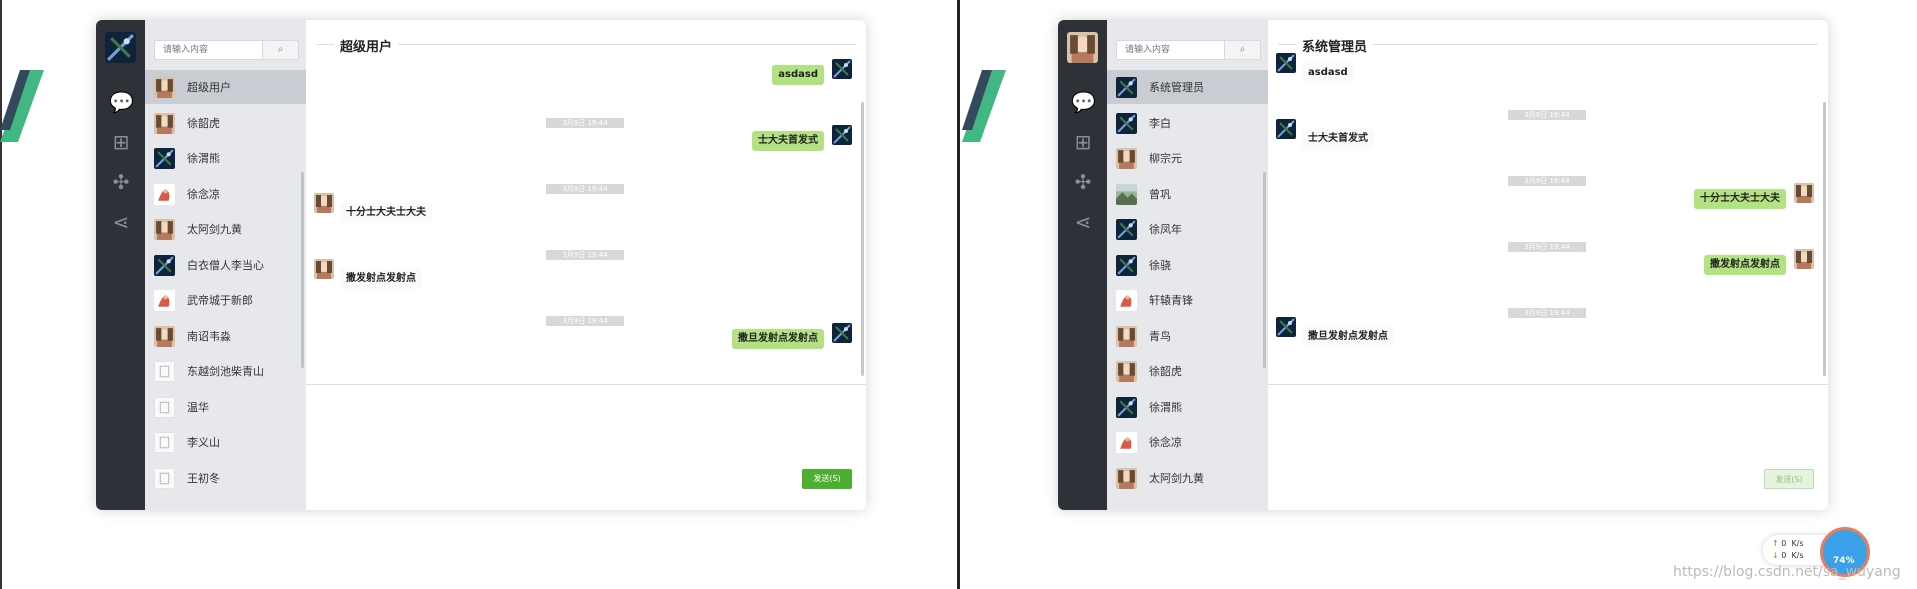  What do you see at coordinates (225, 87) in the screenshot?
I see `contact-item: 超级用户` at bounding box center [225, 87].